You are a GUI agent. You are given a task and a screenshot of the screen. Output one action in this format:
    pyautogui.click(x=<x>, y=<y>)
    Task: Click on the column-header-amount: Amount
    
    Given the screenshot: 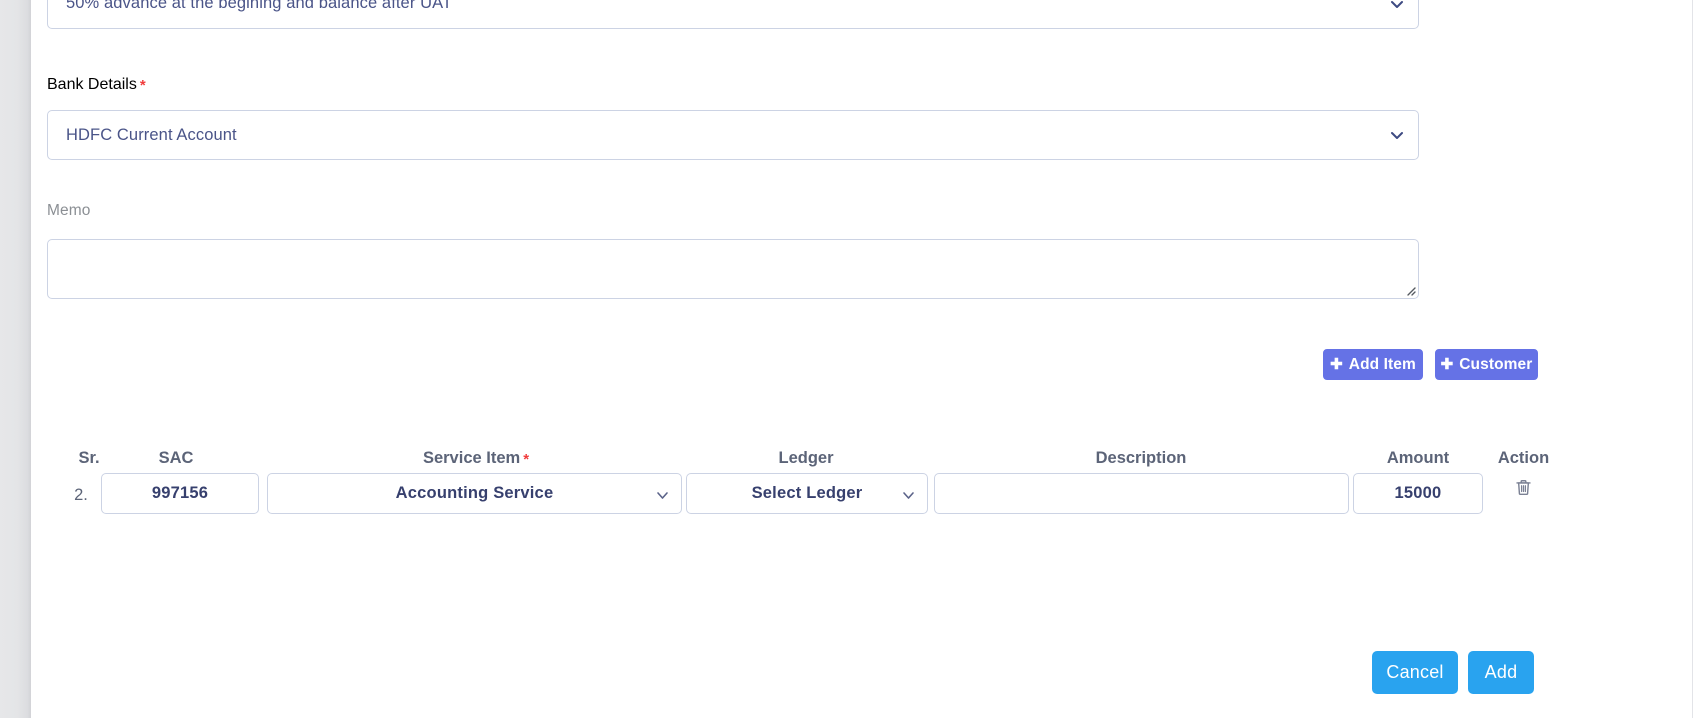 What is the action you would take?
    pyautogui.click(x=1418, y=458)
    